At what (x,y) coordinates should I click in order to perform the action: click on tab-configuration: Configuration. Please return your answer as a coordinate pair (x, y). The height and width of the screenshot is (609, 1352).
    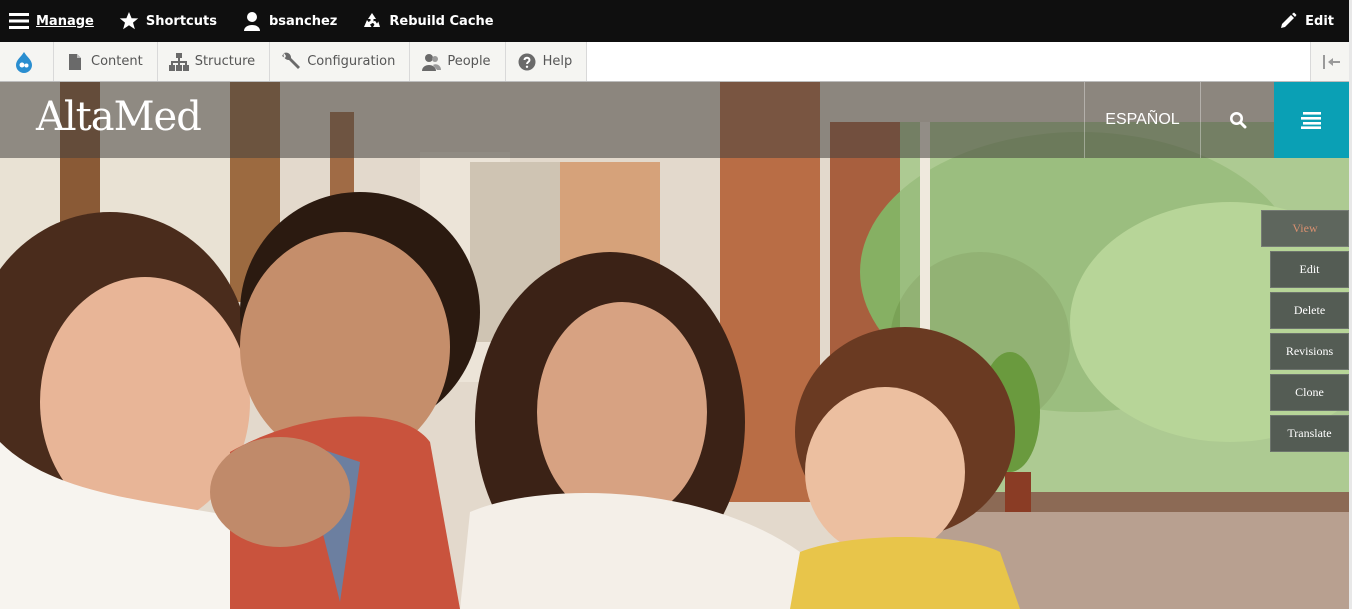
    Looking at the image, I should click on (340, 61).